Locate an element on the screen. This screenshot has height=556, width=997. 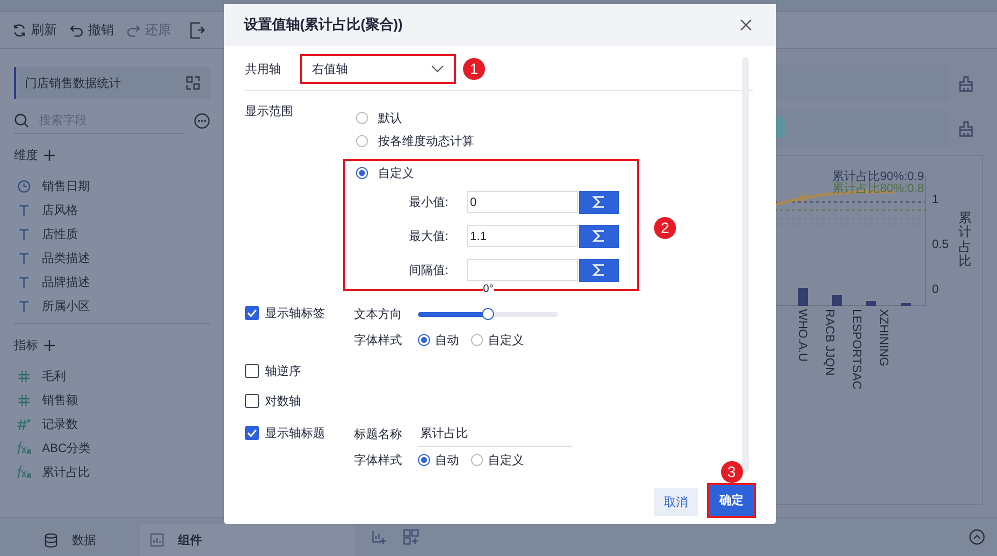
field-label: 间隔值: is located at coordinates (429, 270).